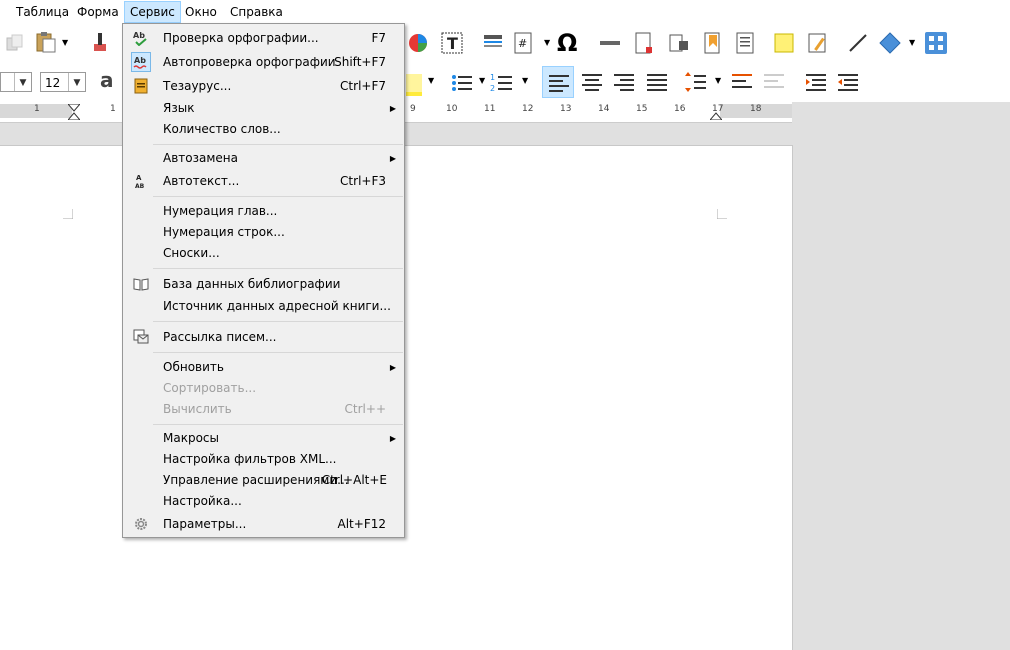 Image resolution: width=1010 pixels, height=650 pixels. Describe the element at coordinates (263, 409) in the screenshot. I see `menu-item-calculate: Вычислить Ctrl++` at that location.